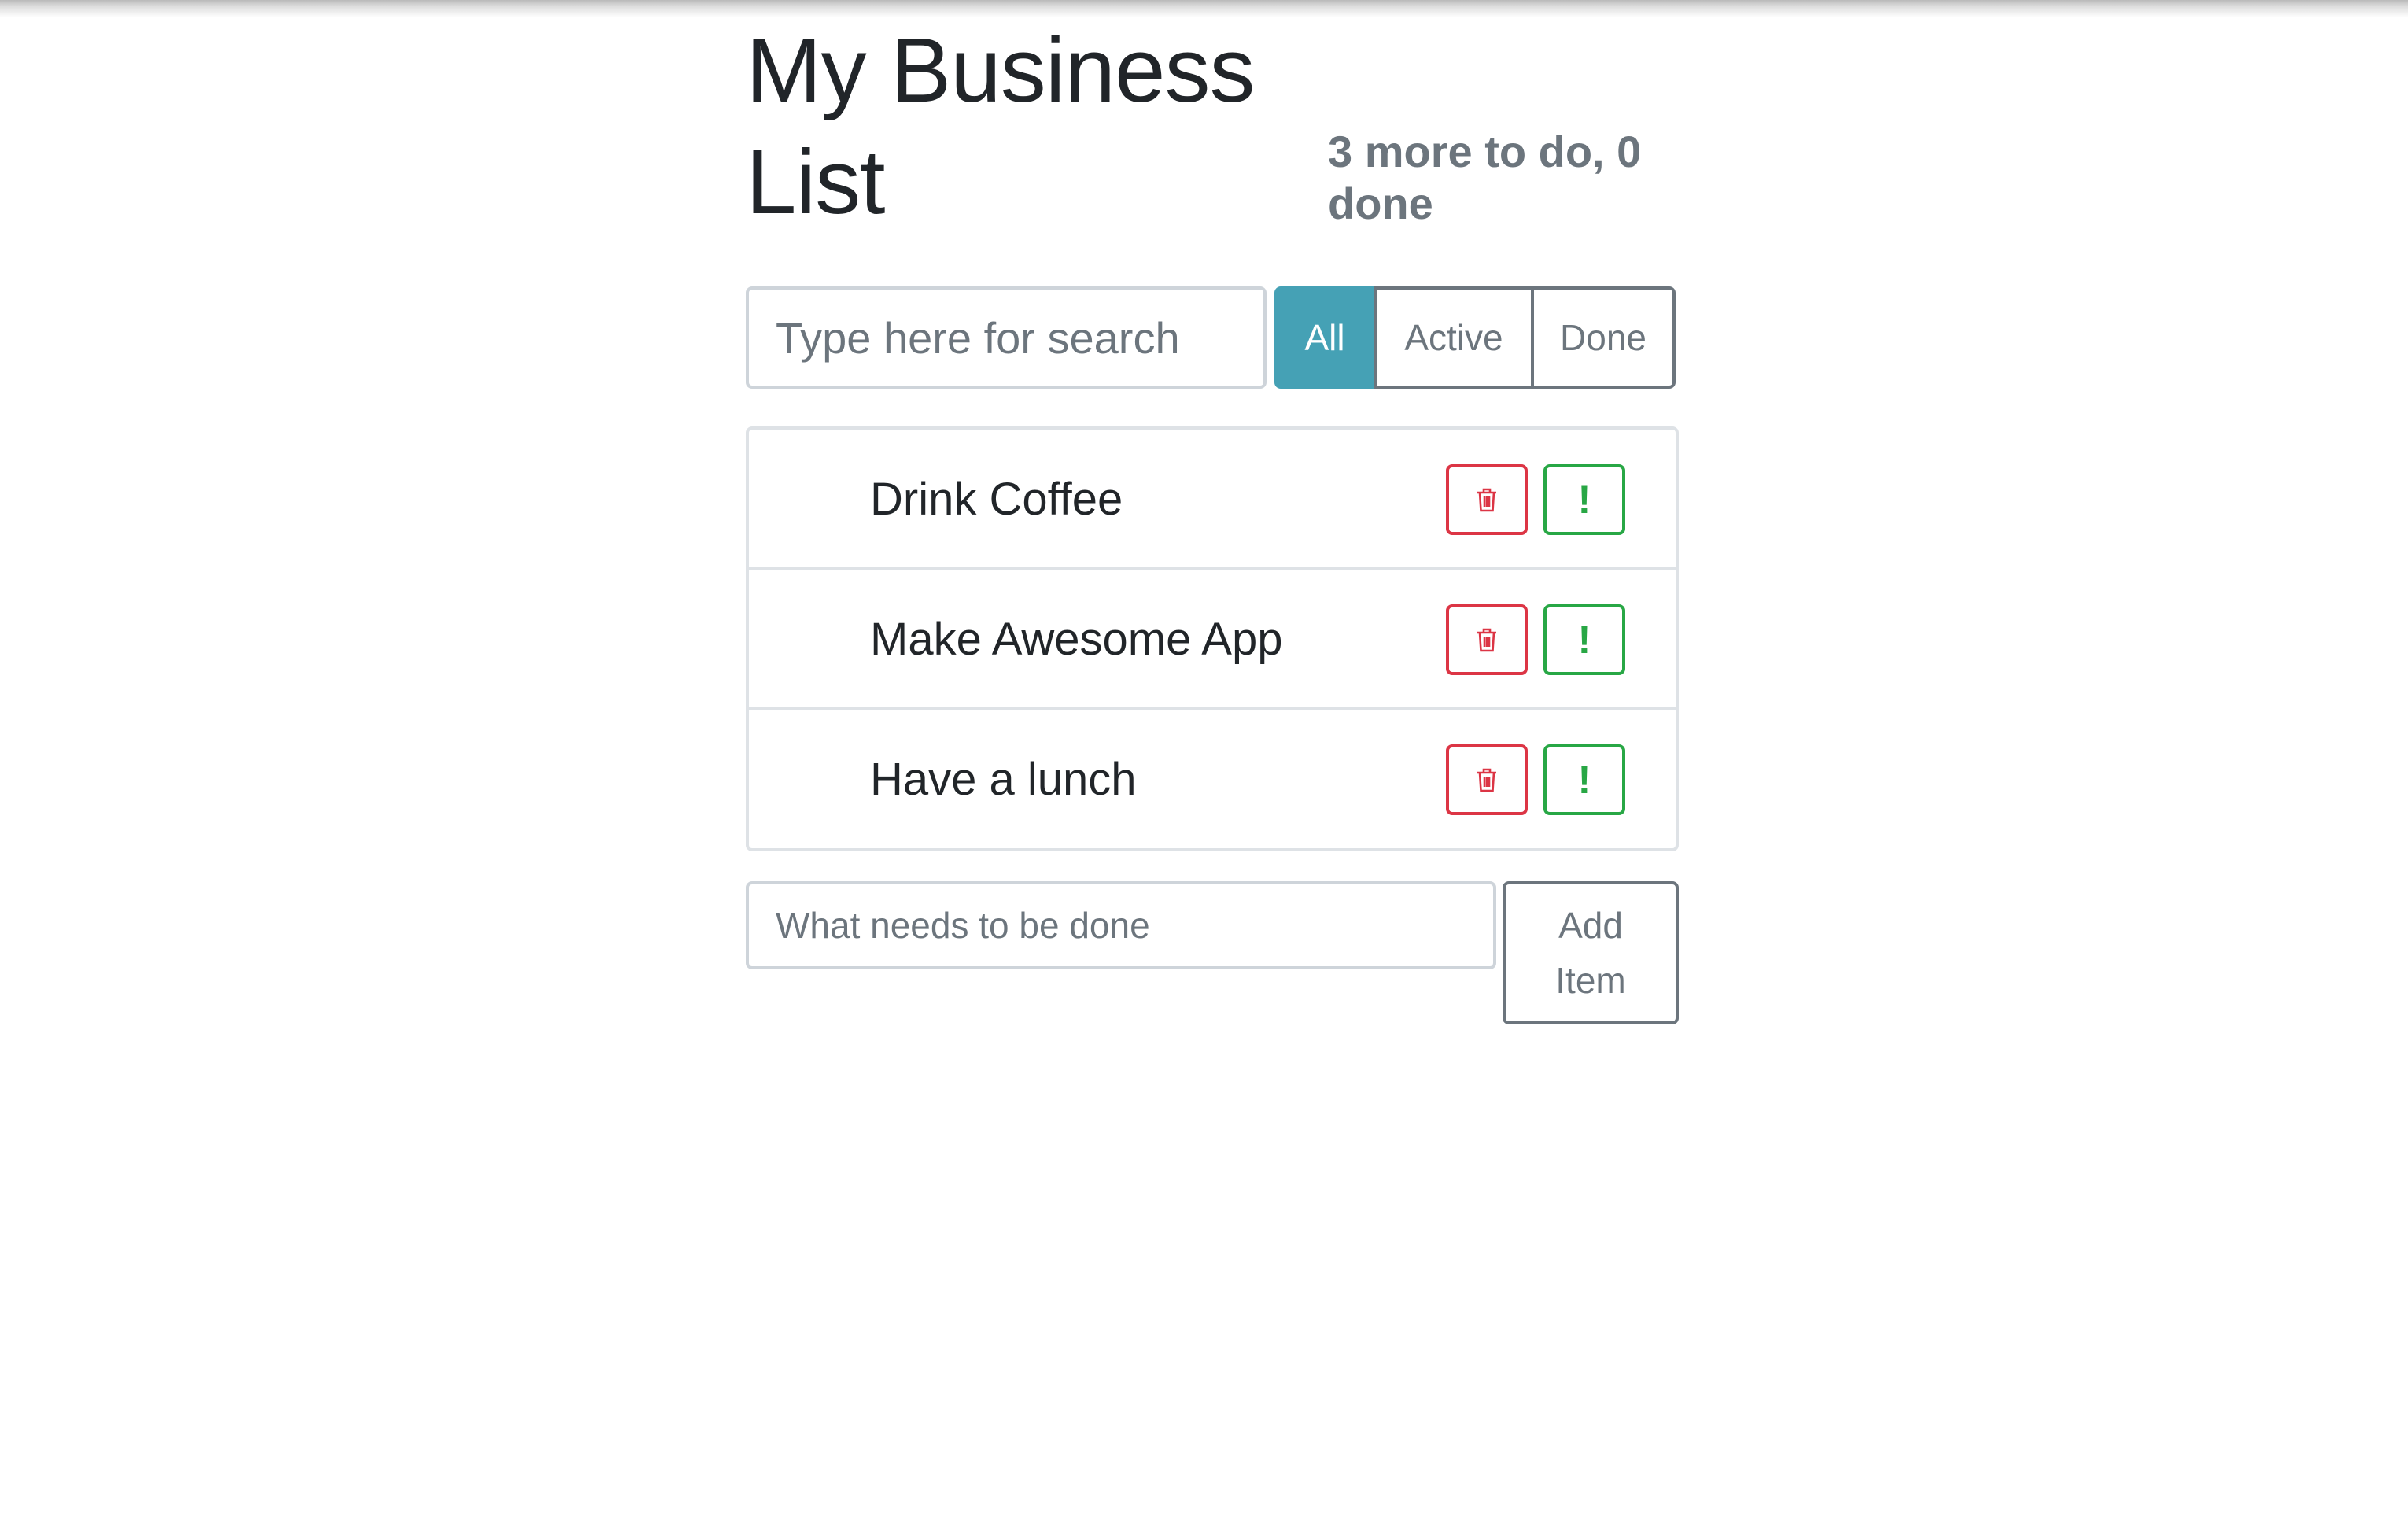  Describe the element at coordinates (1121, 925) in the screenshot. I see `new-item-input` at that location.